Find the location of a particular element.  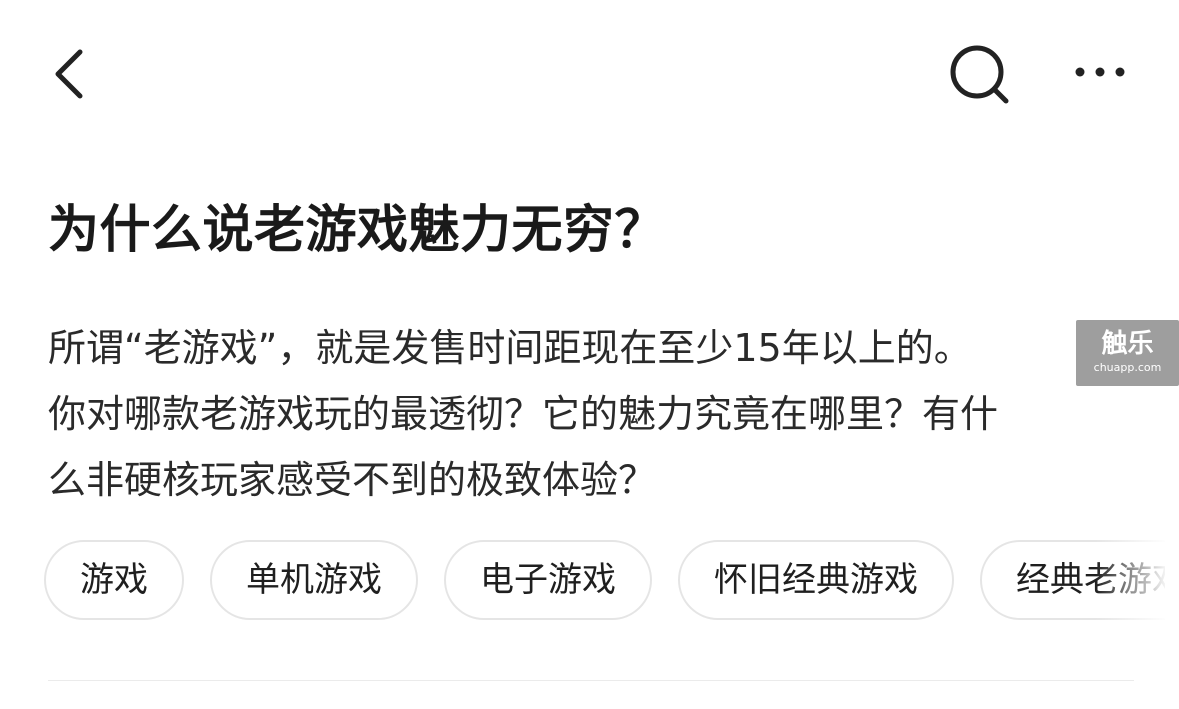

description-line: 么非硬核玩家感受不到的极致体验？ is located at coordinates (352, 480).